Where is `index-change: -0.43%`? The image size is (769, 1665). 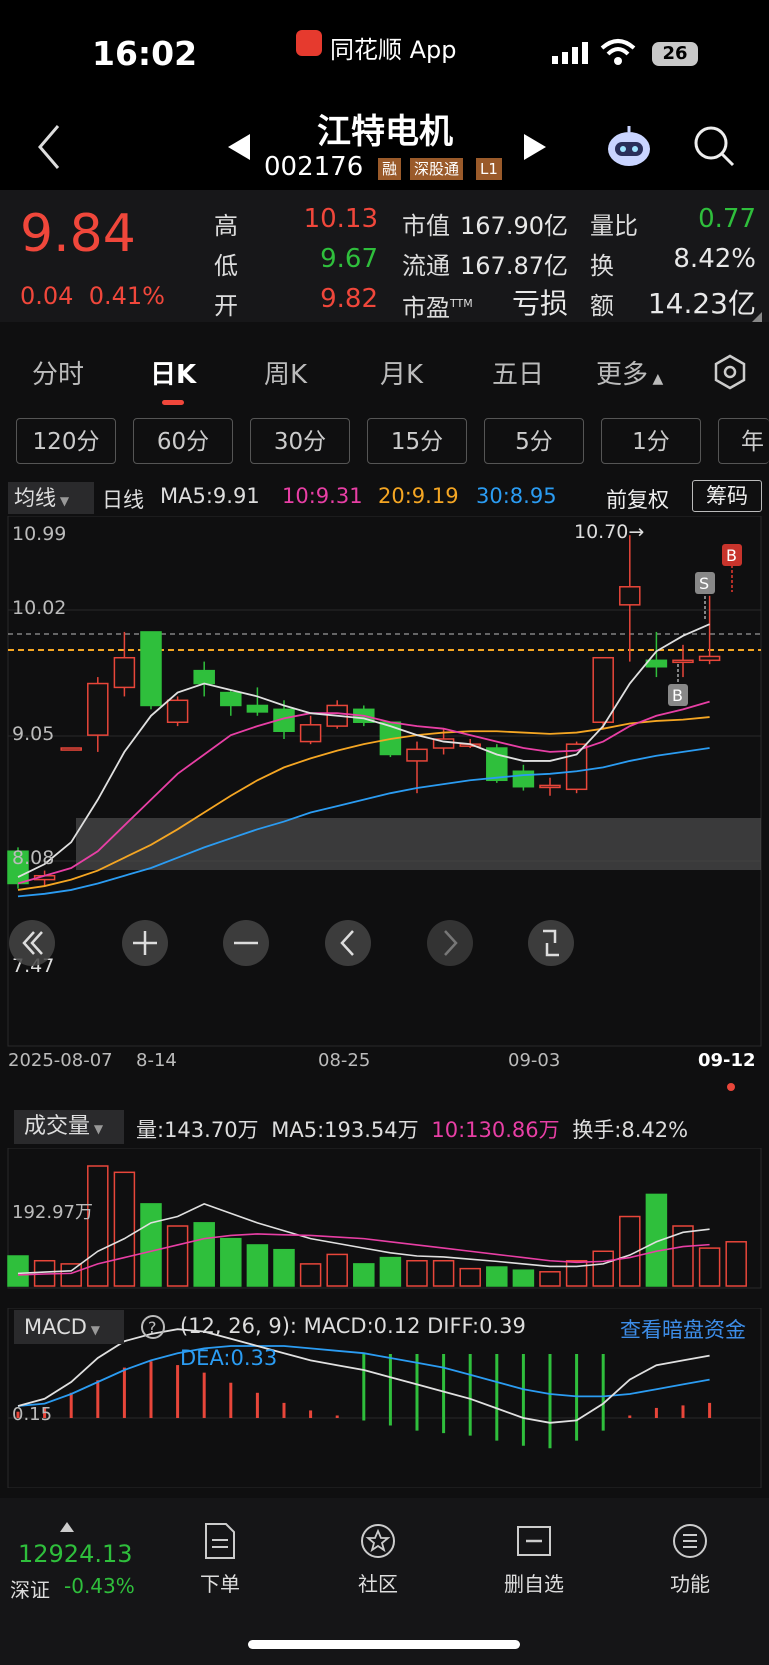
index-change: -0.43% is located at coordinates (99, 1586).